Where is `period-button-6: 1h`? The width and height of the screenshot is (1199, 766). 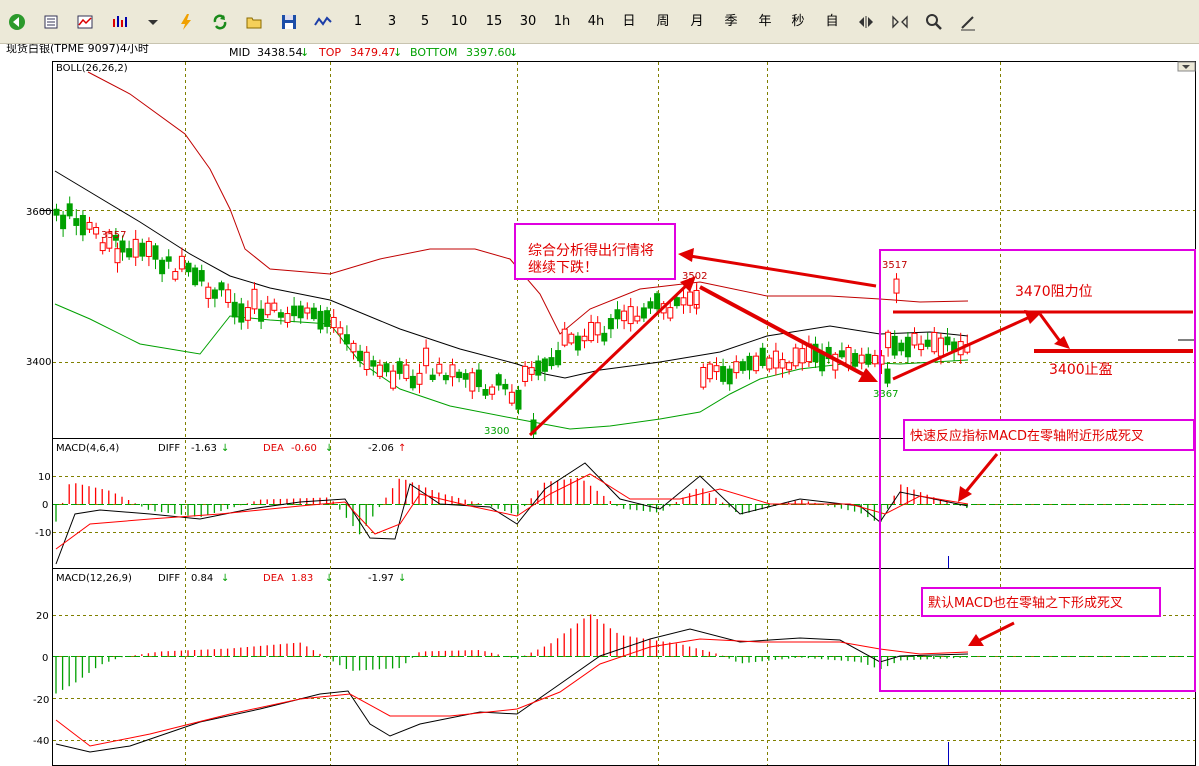 period-button-6: 1h is located at coordinates (562, 22).